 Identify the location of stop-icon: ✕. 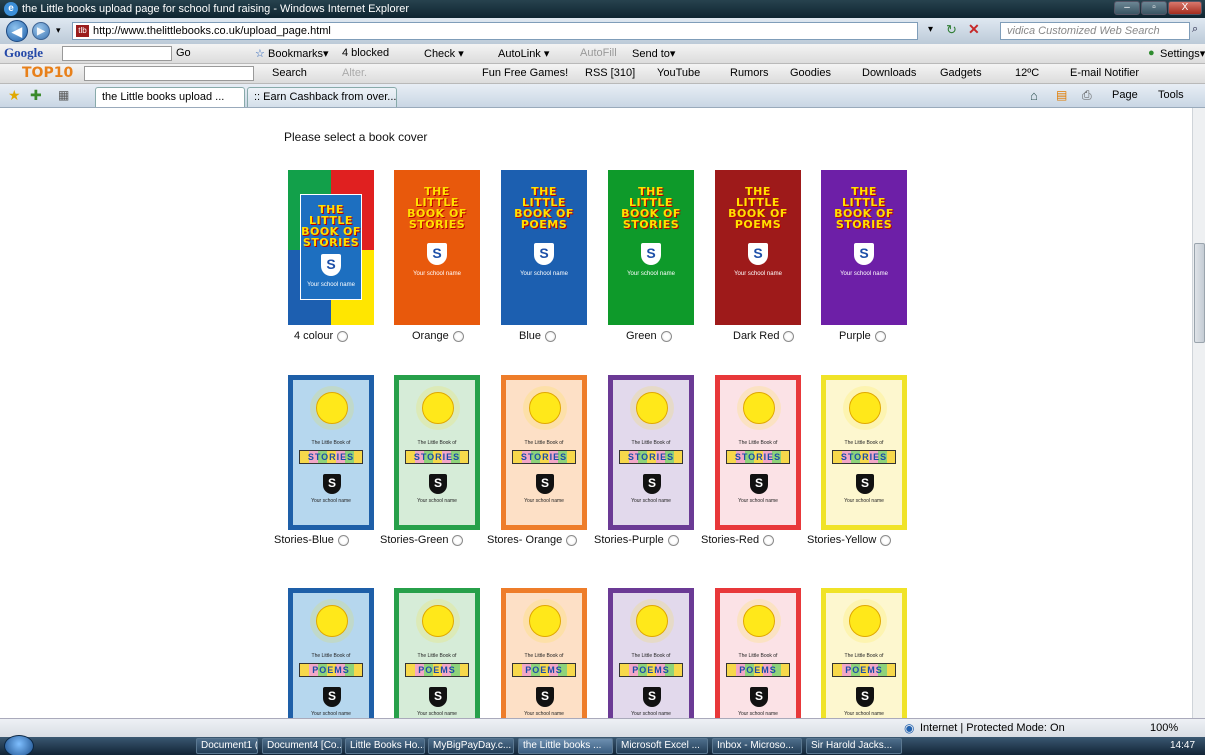
(974, 29).